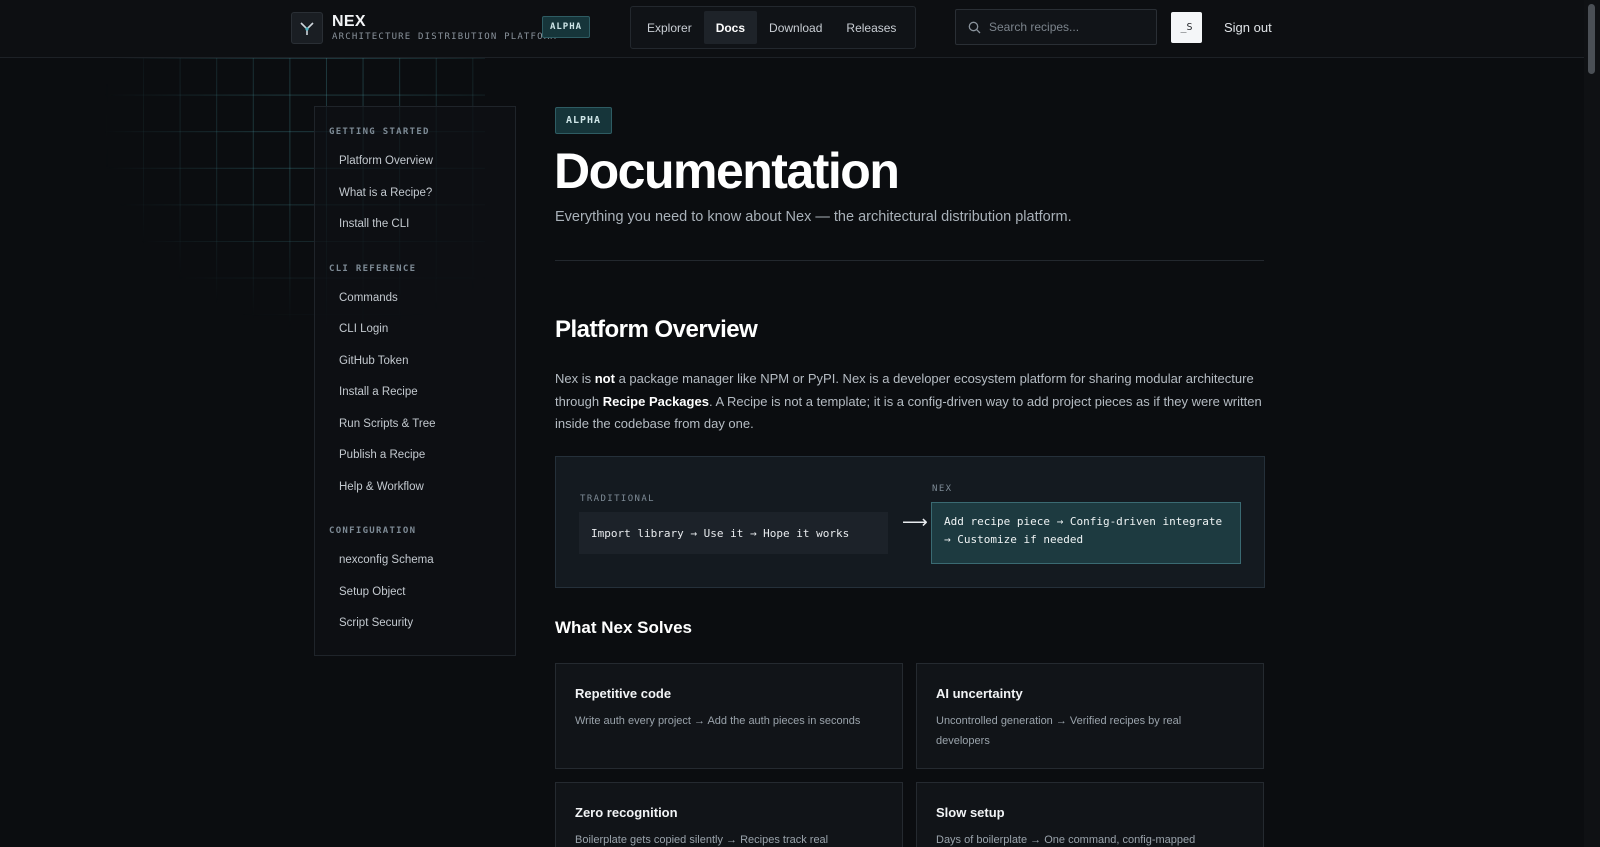  What do you see at coordinates (566, 27) in the screenshot?
I see `alpha-badge: ALPHA` at bounding box center [566, 27].